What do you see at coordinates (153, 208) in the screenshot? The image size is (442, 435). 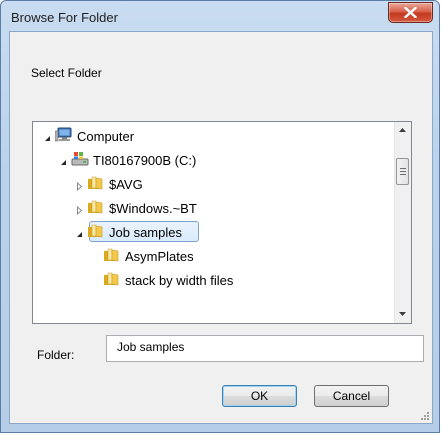 I see `tree-item-label: $Windows.~BT` at bounding box center [153, 208].